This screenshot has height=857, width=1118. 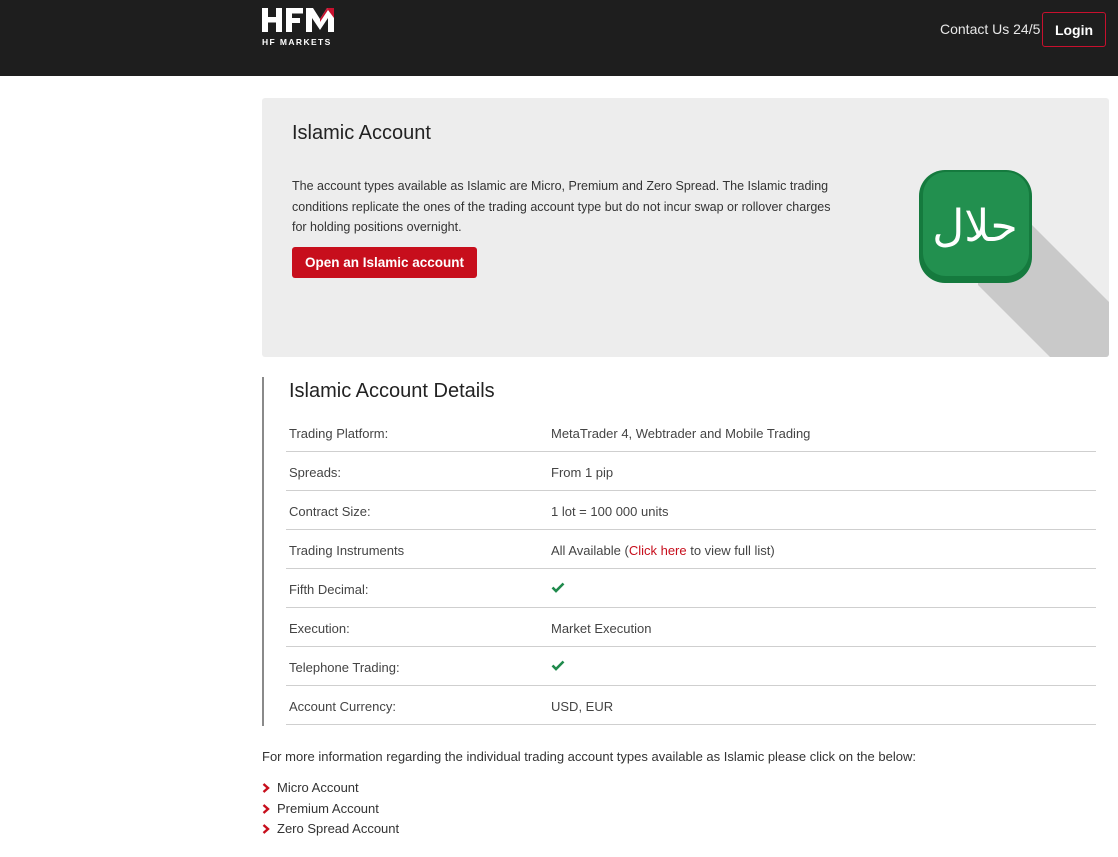 I want to click on row-label: Fifth Decimal:, so click(x=329, y=589).